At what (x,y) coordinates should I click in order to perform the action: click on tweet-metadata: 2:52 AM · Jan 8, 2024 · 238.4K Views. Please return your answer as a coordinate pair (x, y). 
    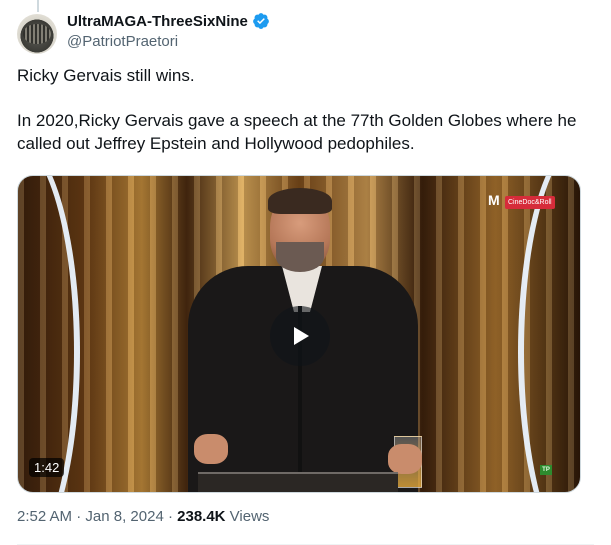
    Looking at the image, I should click on (143, 516).